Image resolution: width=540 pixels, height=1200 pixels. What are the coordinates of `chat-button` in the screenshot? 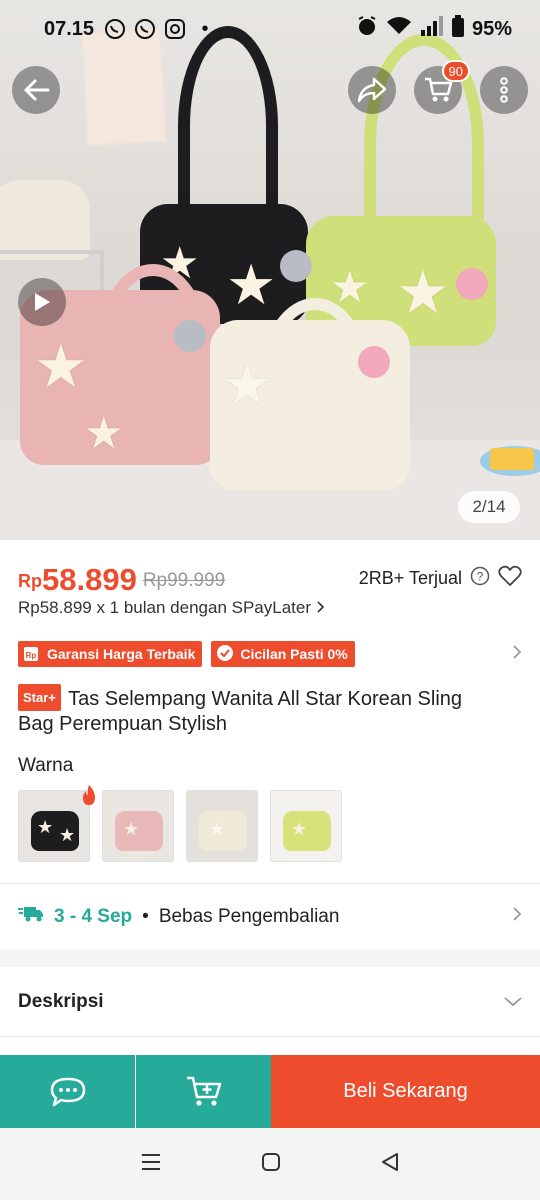 It's located at (67, 1091).